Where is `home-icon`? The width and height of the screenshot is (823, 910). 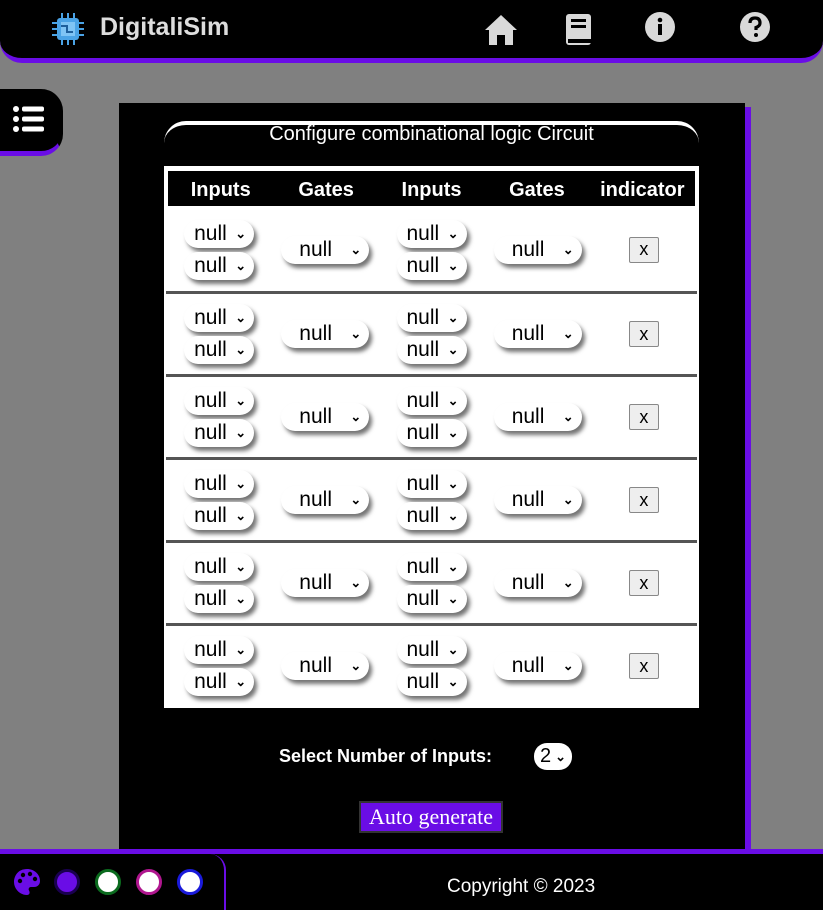
home-icon is located at coordinates (501, 29).